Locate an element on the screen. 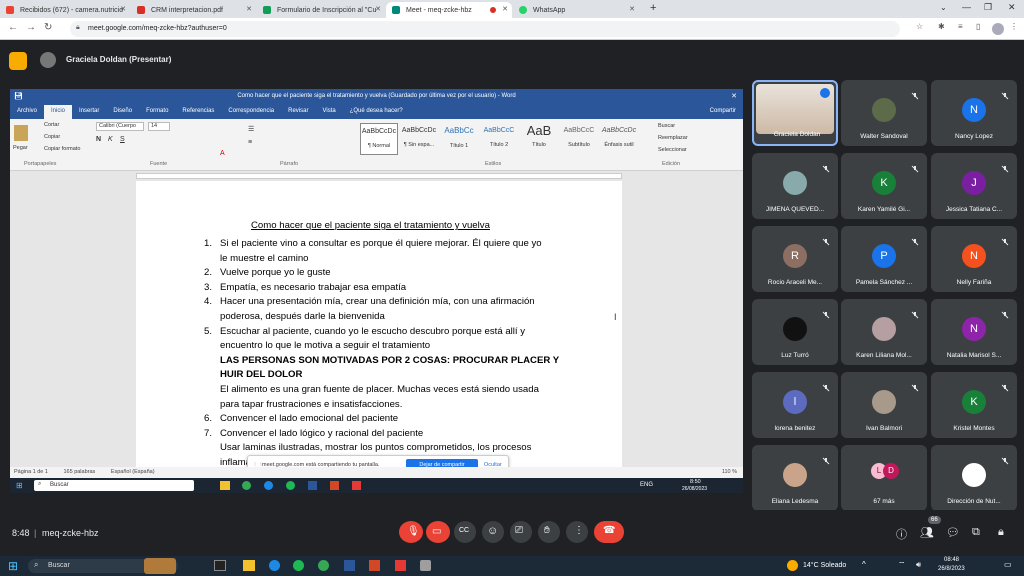 The height and width of the screenshot is (576, 1024). style-heading2: AaBbCcC Título 2 is located at coordinates (499, 139).